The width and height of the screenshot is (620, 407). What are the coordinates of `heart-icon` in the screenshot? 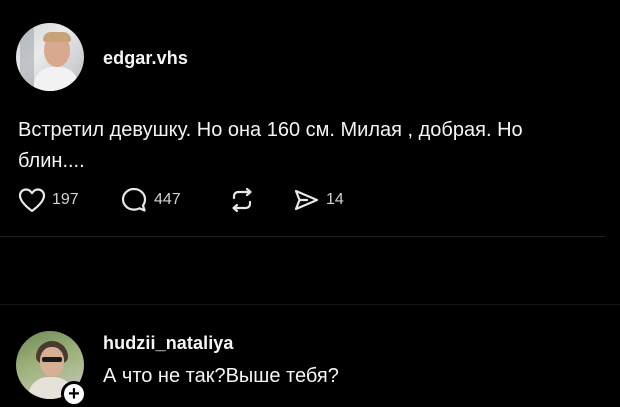 It's located at (32, 200).